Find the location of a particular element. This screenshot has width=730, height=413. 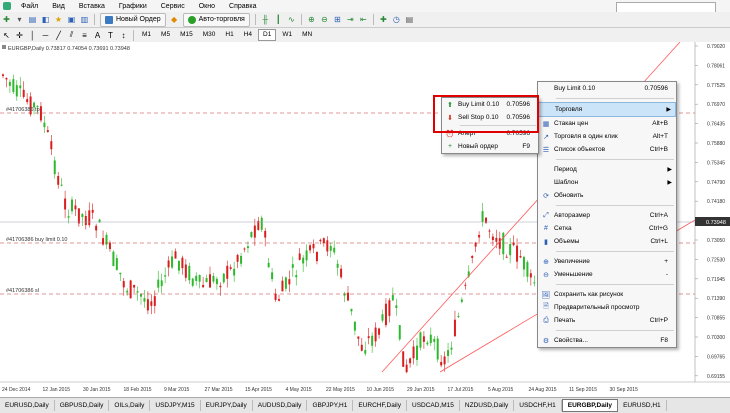

menu-item-label: Печать is located at coordinates (565, 320).